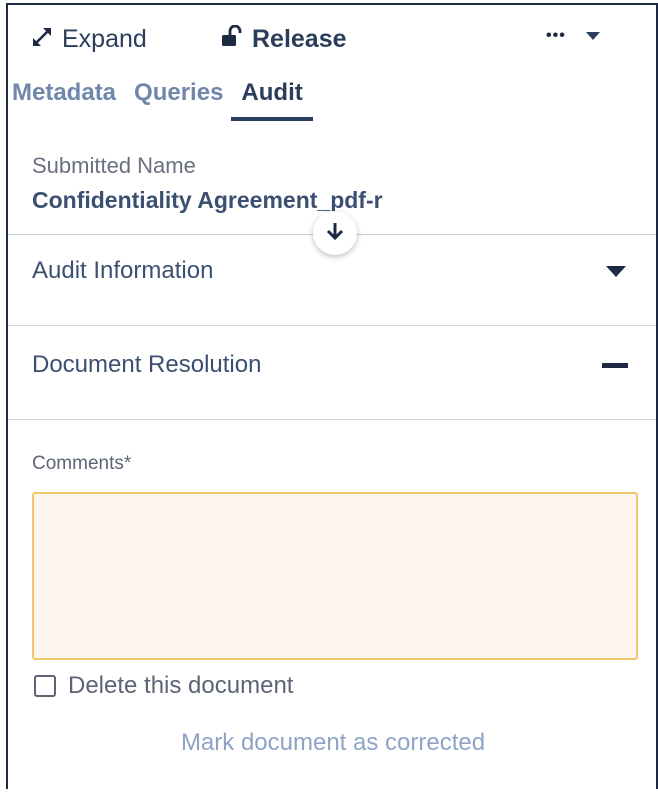  What do you see at coordinates (615, 365) in the screenshot?
I see `collapse-minus-icon` at bounding box center [615, 365].